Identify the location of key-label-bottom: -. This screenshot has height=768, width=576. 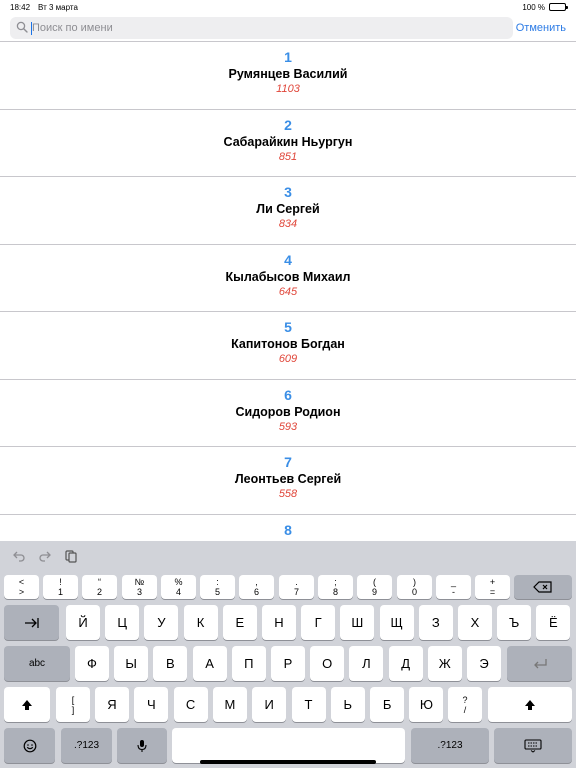
(453, 592).